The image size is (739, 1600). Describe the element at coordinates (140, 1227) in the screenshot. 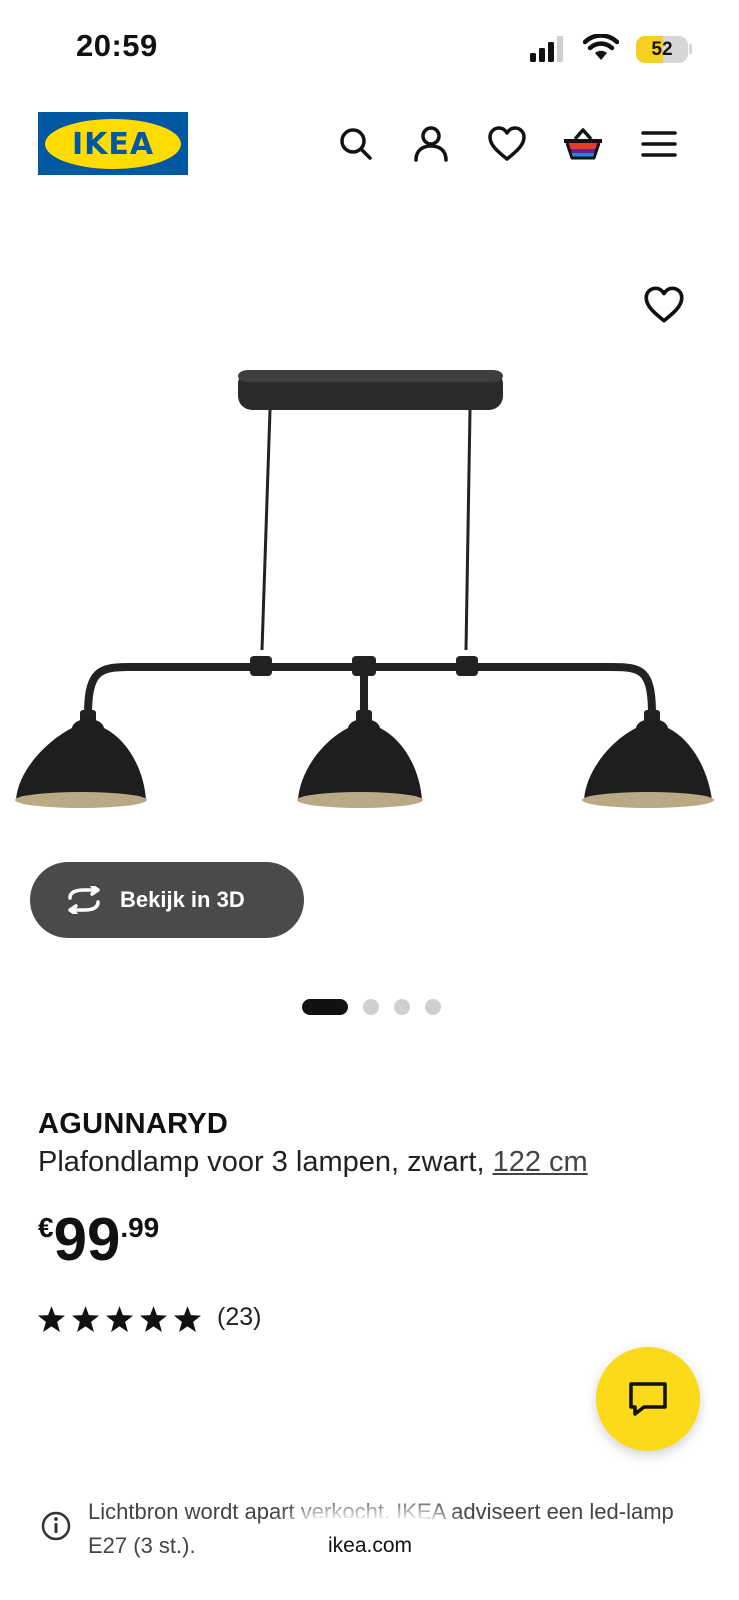

I see `price-decimal: .99` at that location.